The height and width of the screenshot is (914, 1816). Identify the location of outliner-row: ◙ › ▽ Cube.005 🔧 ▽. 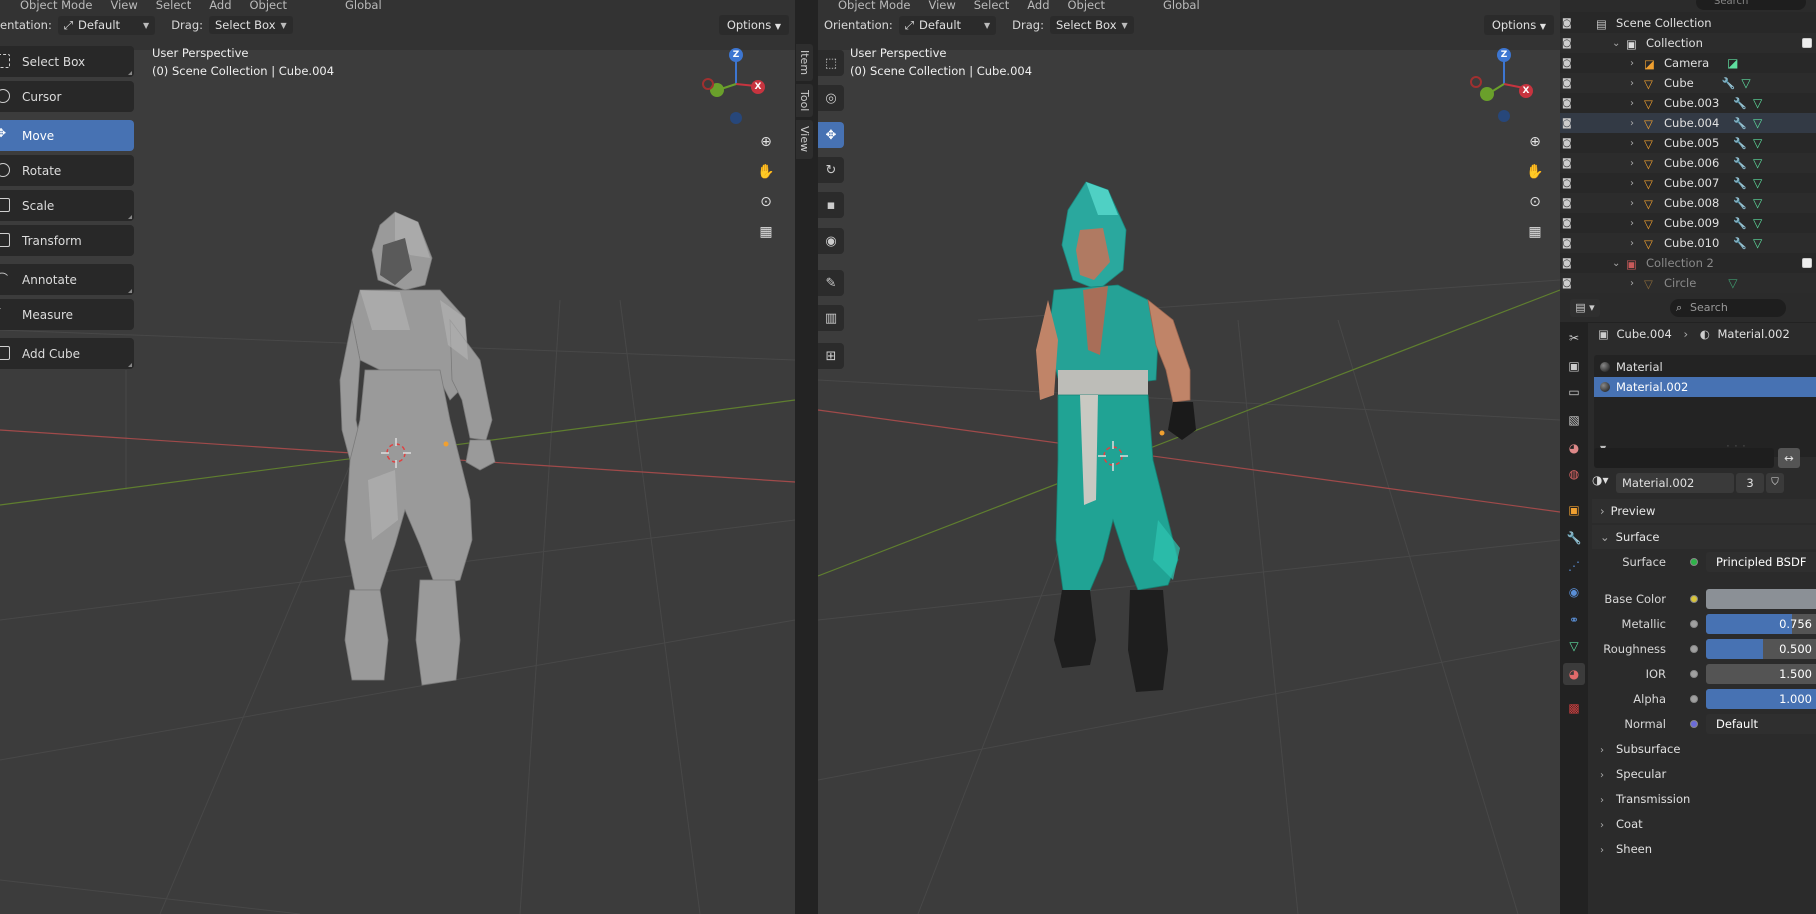
(1688, 143).